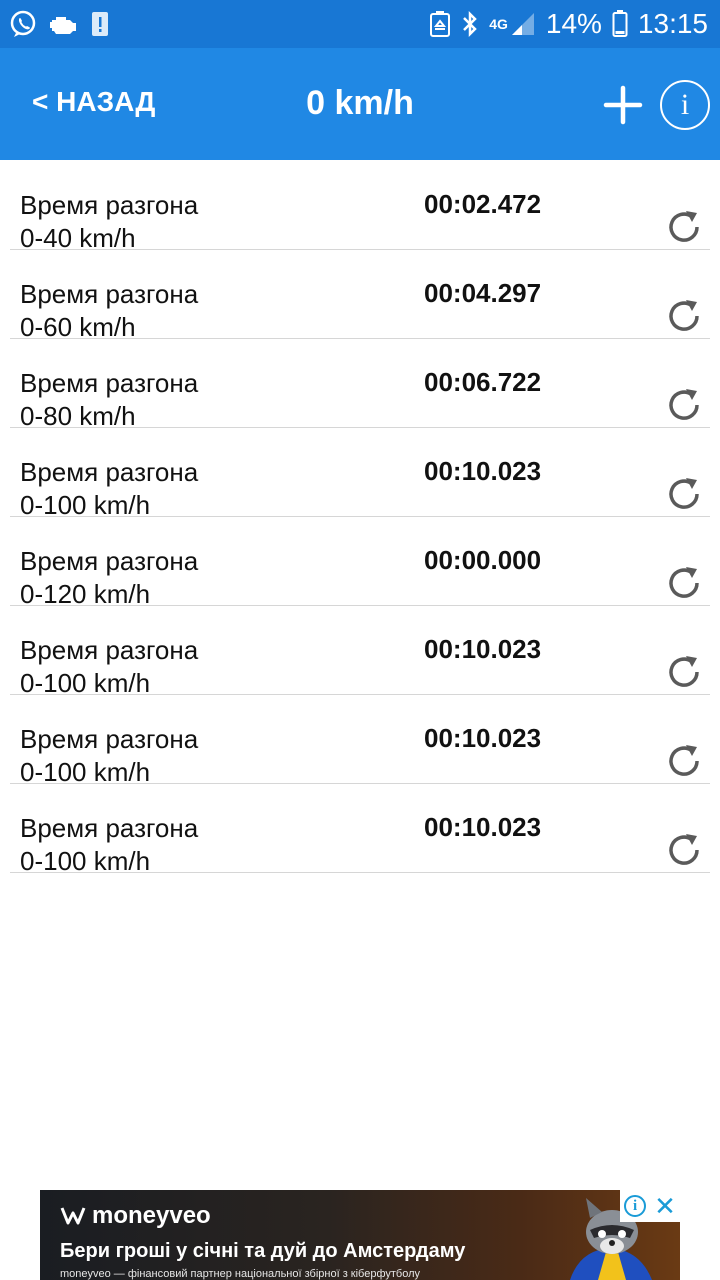  I want to click on app-bar: < НАЗАД 0 km/h i, so click(360, 104).